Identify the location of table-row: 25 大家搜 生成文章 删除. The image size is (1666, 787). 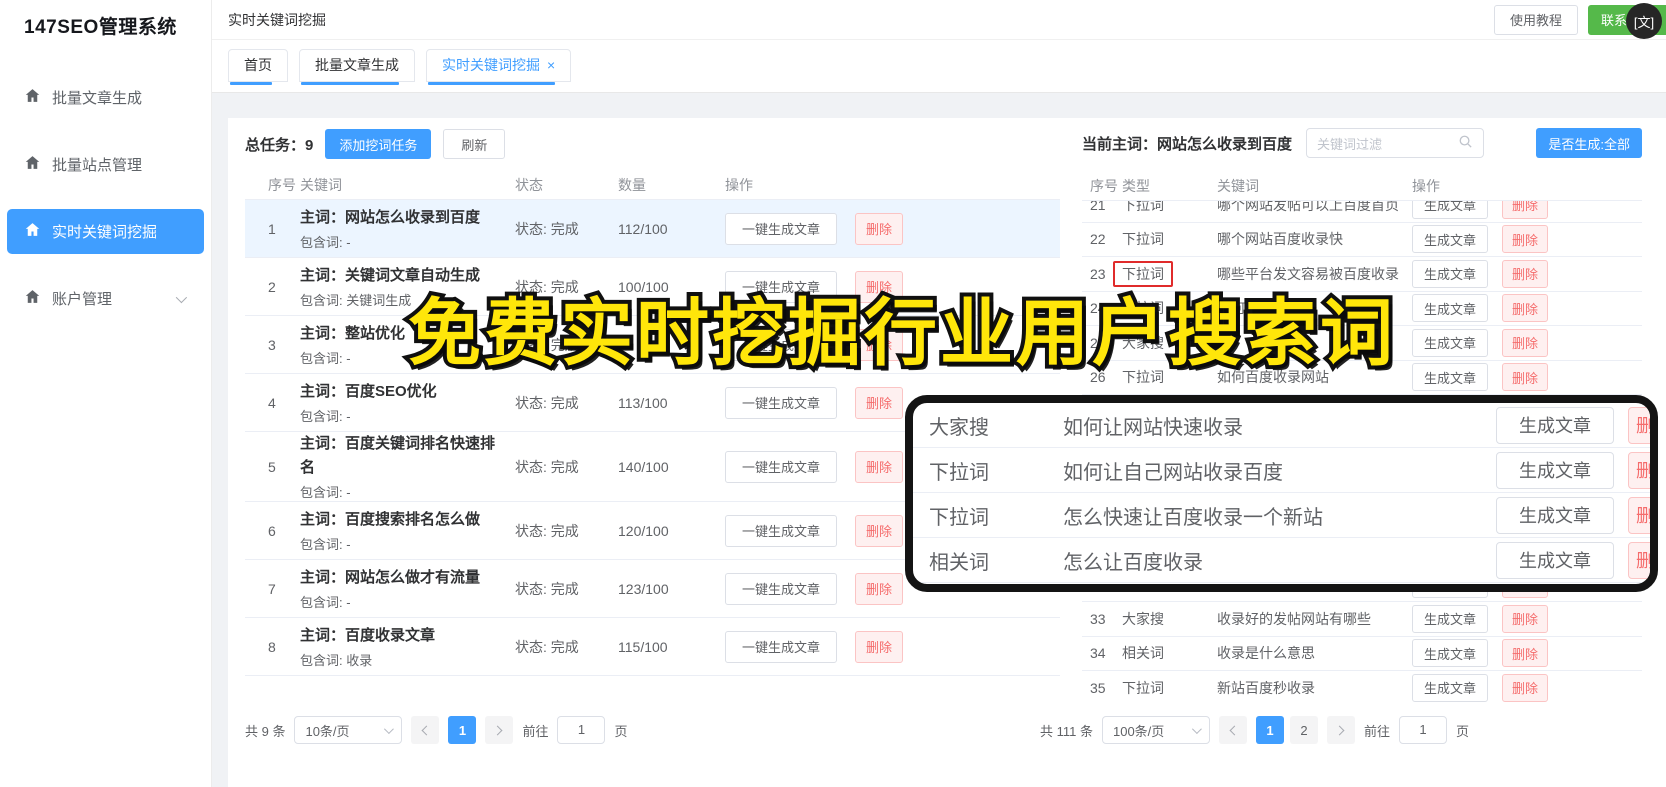
(1362, 343).